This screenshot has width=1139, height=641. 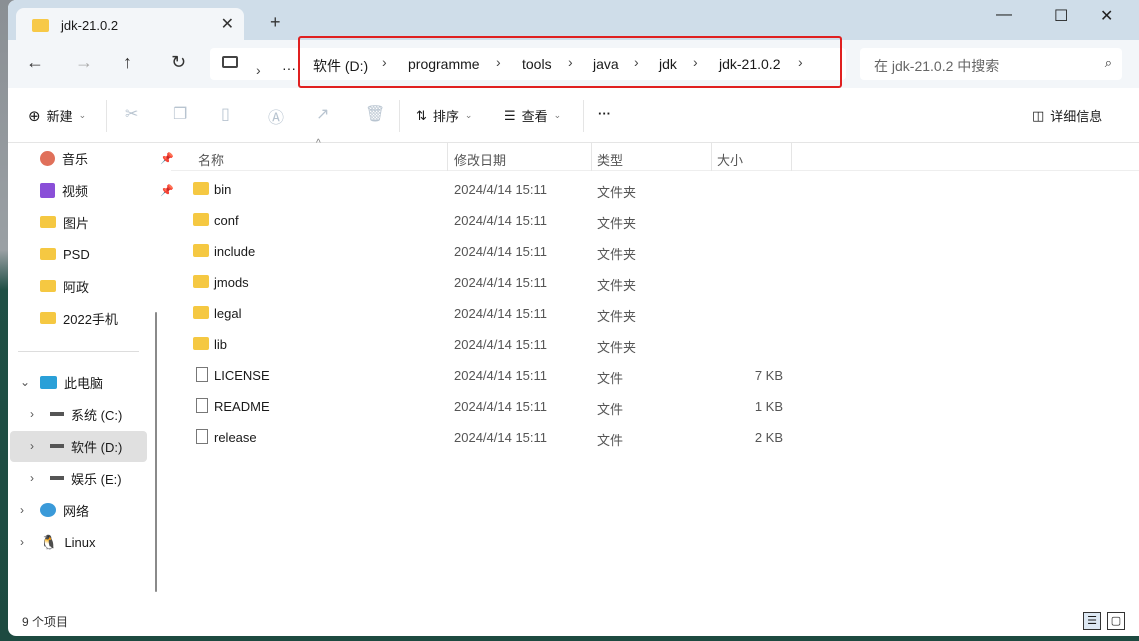 What do you see at coordinates (991, 64) in the screenshot?
I see `search-input: 在 jdk-21.0.2 中搜索 ⌕` at bounding box center [991, 64].